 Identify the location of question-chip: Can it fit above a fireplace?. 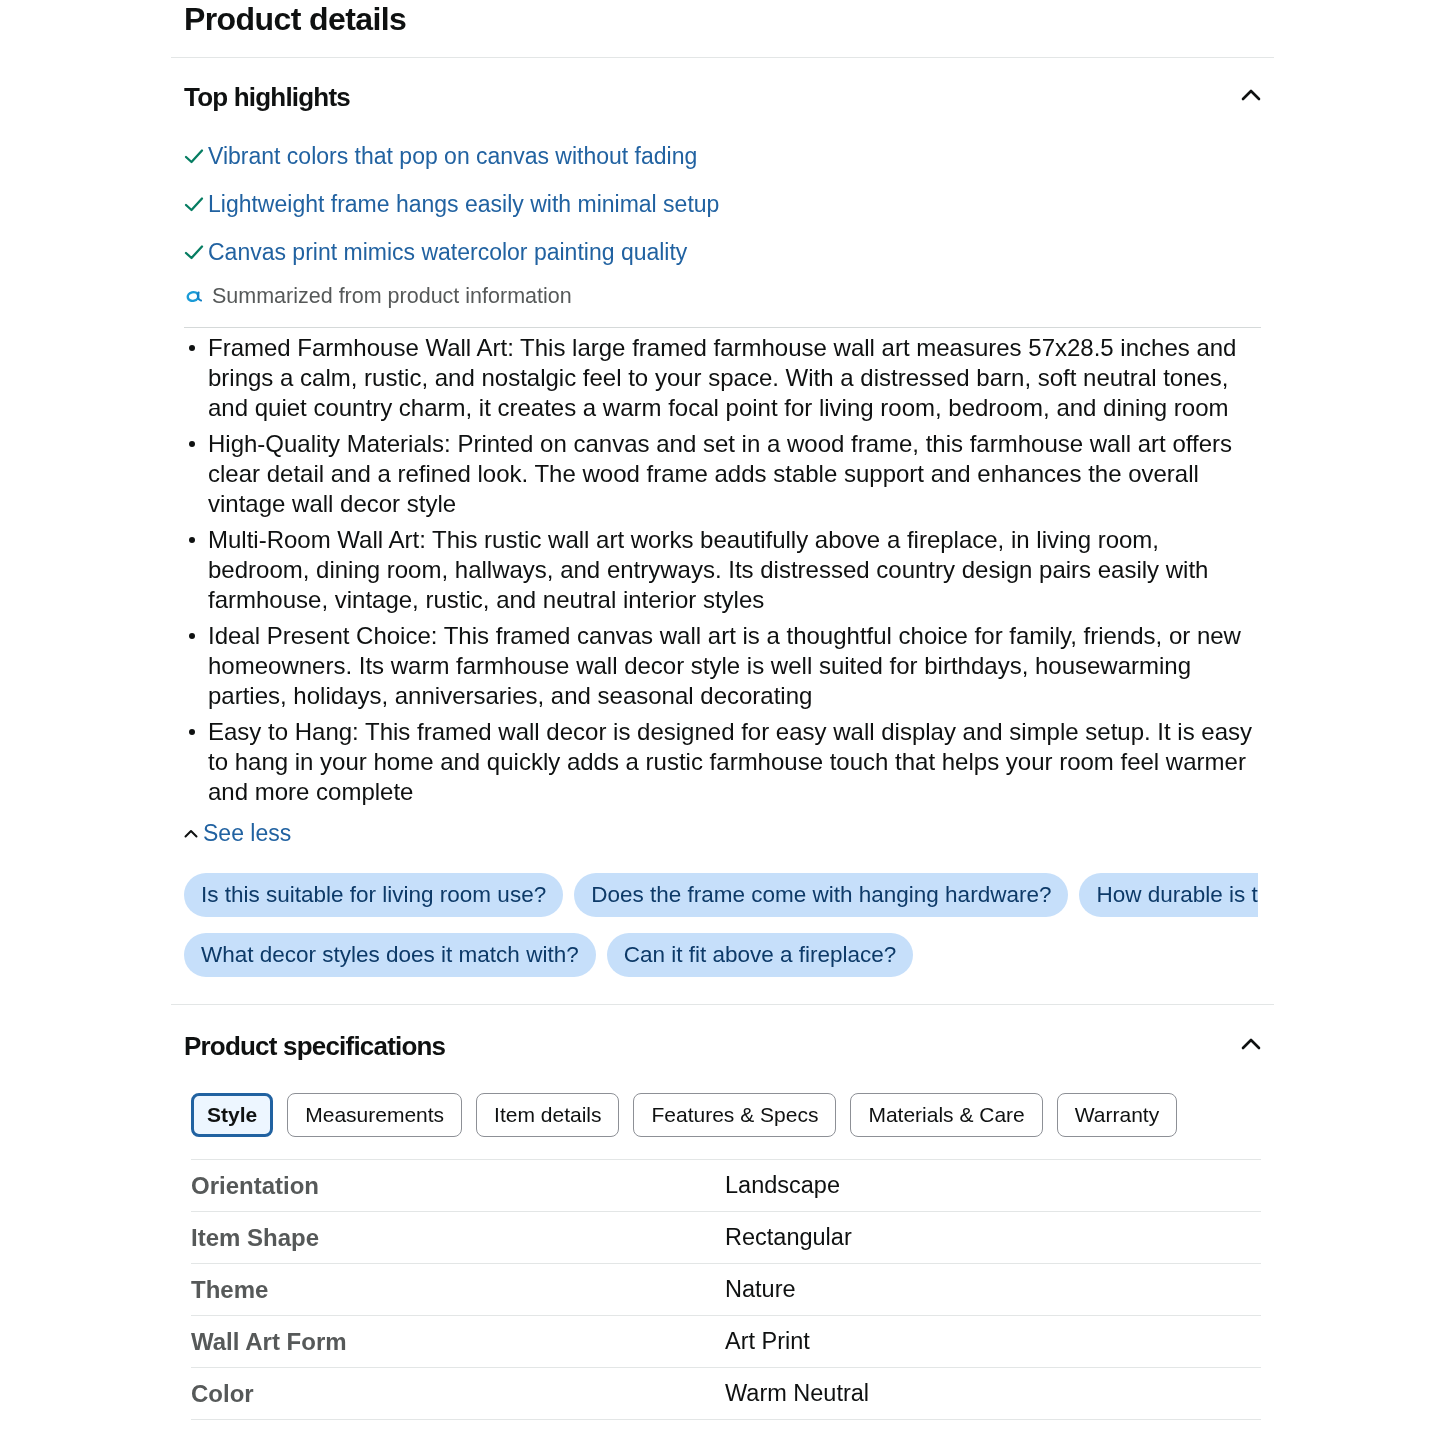
(760, 955).